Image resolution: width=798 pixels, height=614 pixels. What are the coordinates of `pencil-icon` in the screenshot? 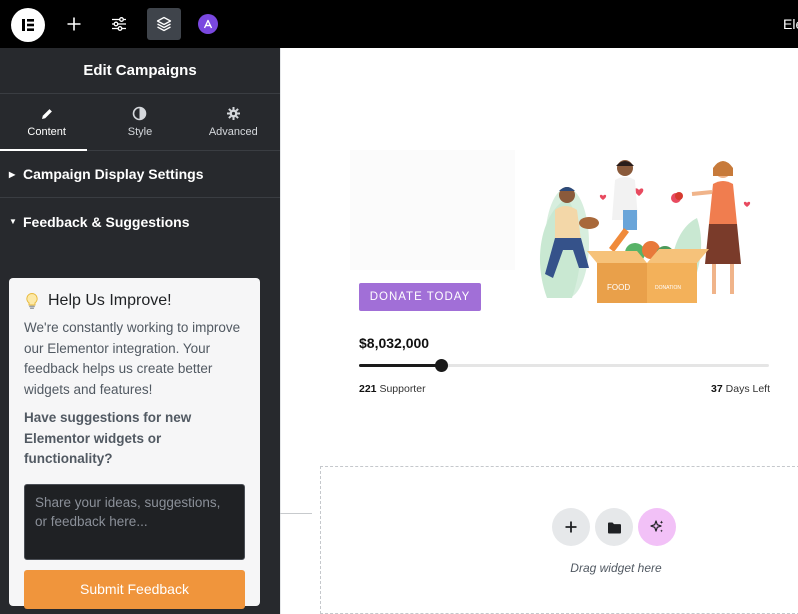 It's located at (46, 113).